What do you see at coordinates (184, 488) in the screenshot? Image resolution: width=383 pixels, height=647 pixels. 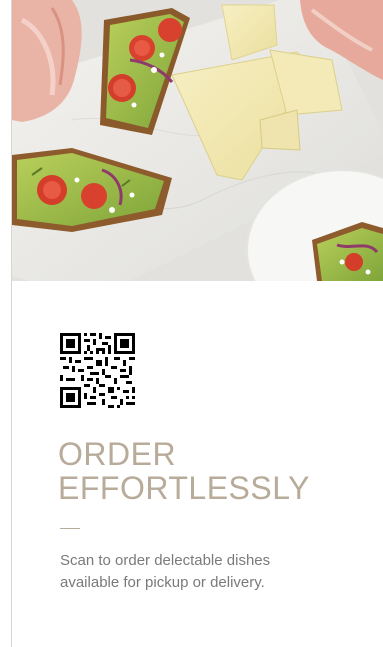 I see `headline-line-2: EFFORTLESSLY` at bounding box center [184, 488].